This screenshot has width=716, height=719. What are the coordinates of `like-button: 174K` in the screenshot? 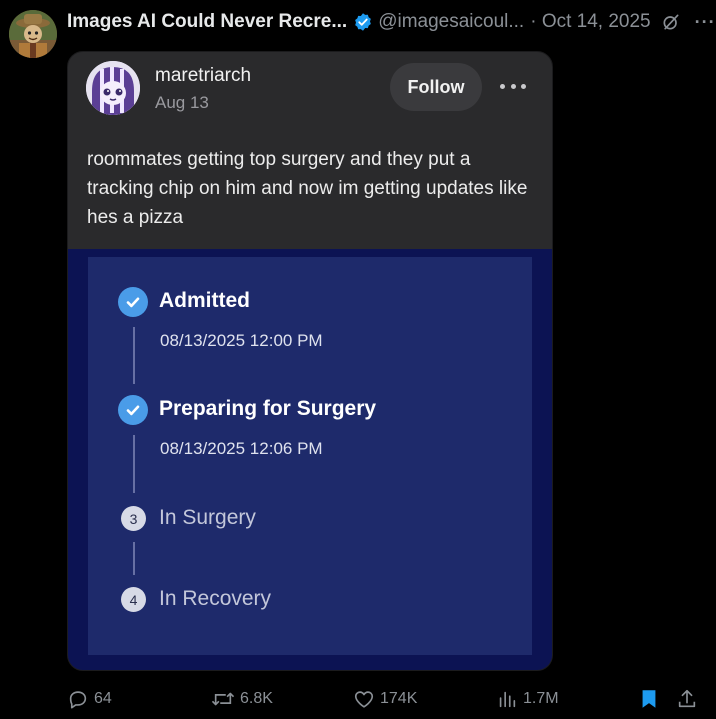 It's located at (385, 699).